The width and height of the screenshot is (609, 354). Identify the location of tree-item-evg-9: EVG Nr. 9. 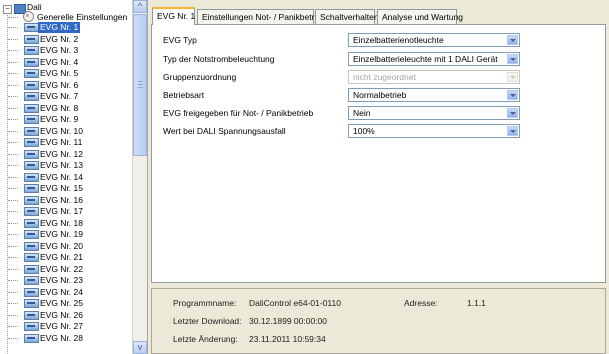
(66, 119).